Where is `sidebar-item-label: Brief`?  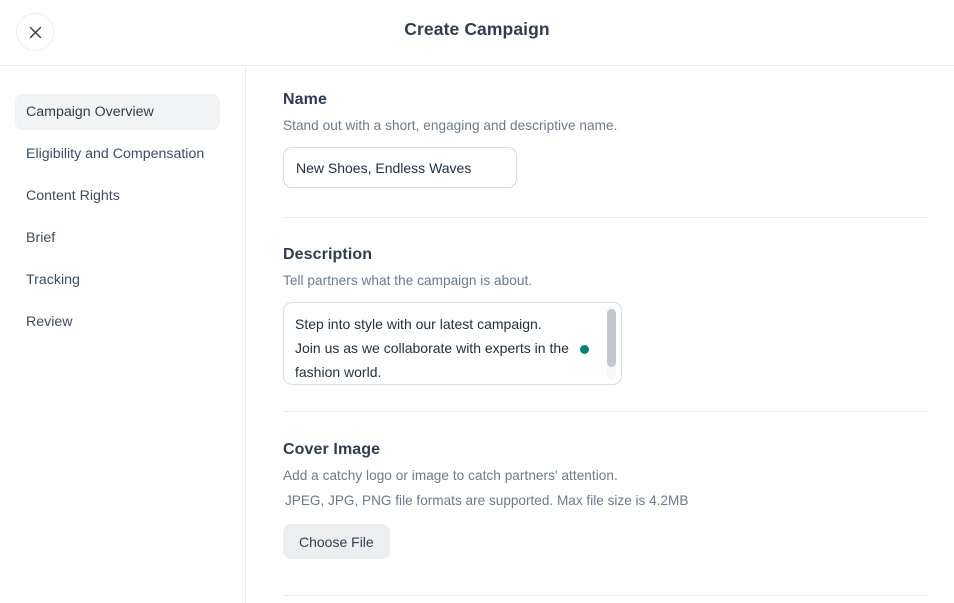
sidebar-item-label: Brief is located at coordinates (41, 238).